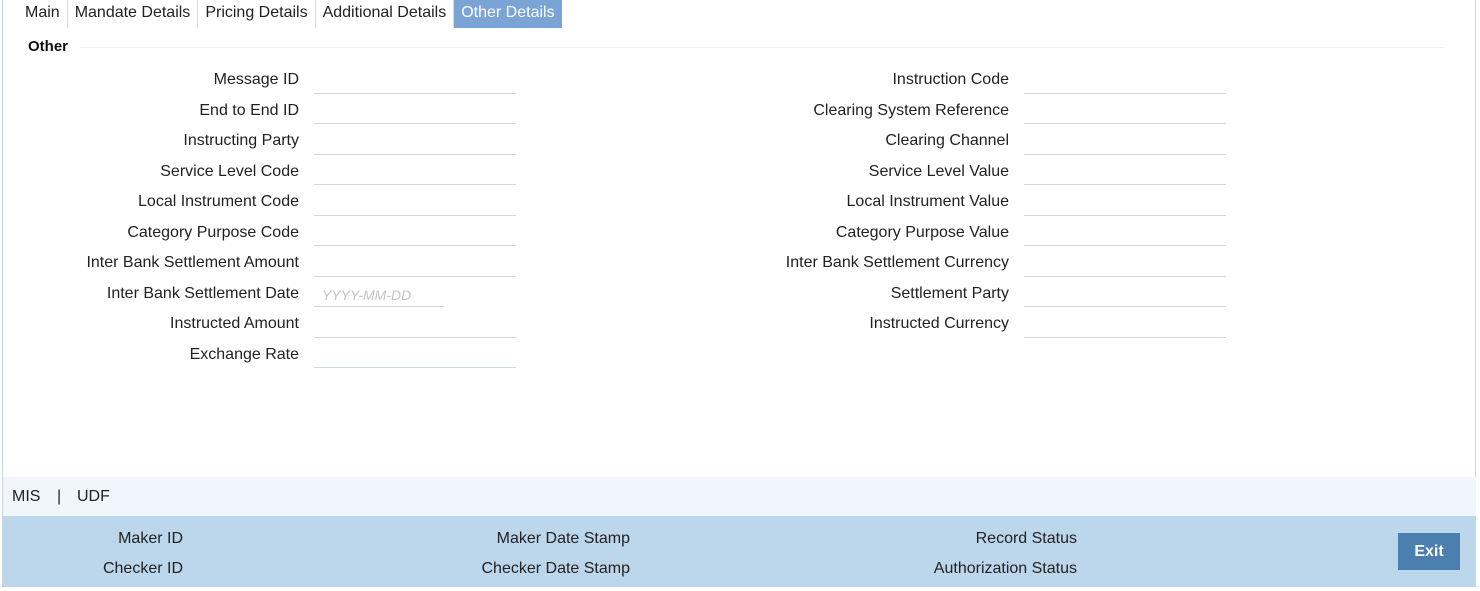  Describe the element at coordinates (1125, 326) in the screenshot. I see `instructed-currency-input` at that location.